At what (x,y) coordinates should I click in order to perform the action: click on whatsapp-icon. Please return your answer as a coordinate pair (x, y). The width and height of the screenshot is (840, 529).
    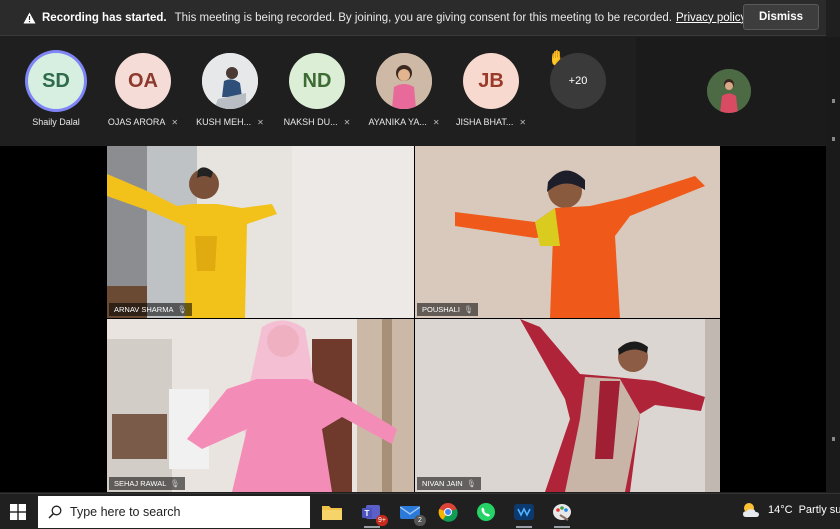
    Looking at the image, I should click on (486, 512).